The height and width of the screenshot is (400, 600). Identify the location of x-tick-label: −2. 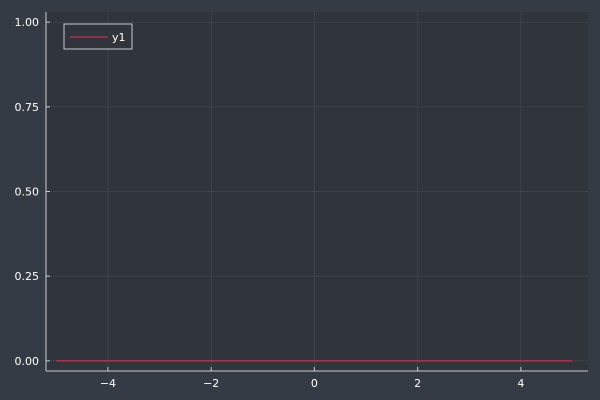
(211, 383).